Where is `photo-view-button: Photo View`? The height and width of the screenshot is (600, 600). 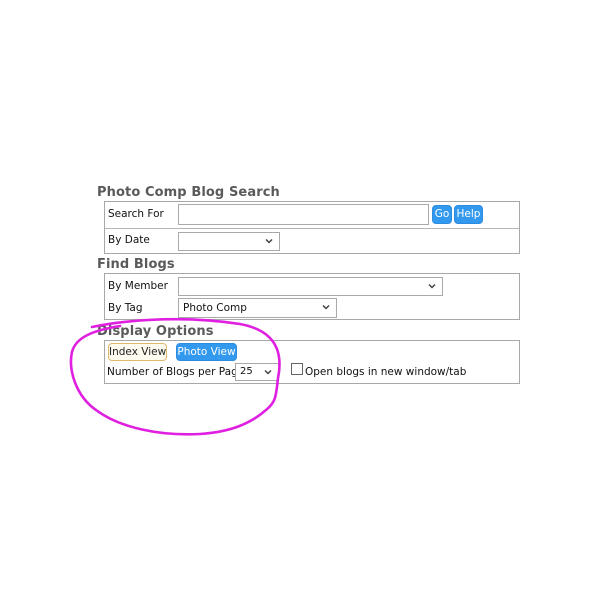 photo-view-button: Photo View is located at coordinates (206, 352).